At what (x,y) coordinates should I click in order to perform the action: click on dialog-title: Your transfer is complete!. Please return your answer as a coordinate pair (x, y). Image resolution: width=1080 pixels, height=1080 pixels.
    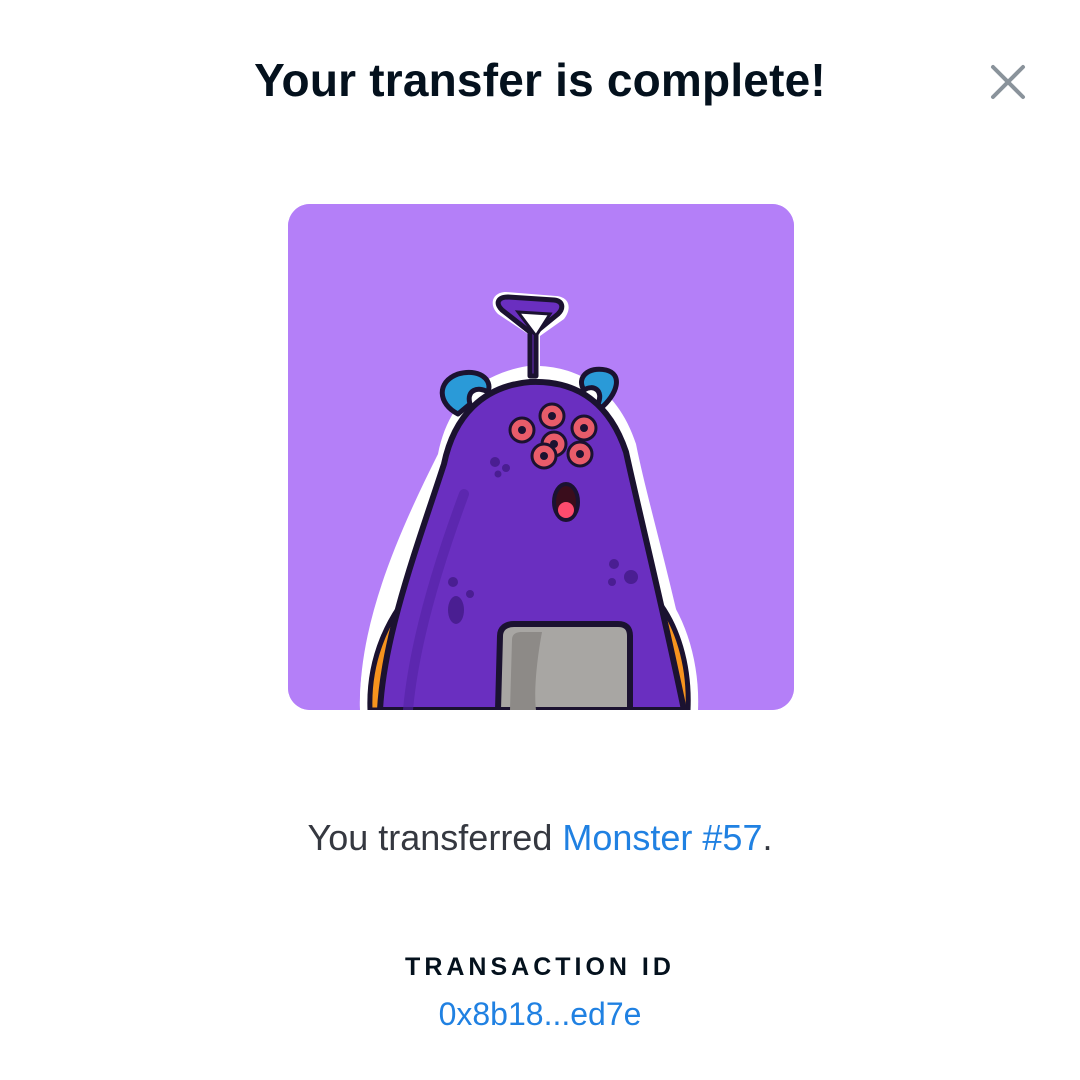
    Looking at the image, I should click on (540, 80).